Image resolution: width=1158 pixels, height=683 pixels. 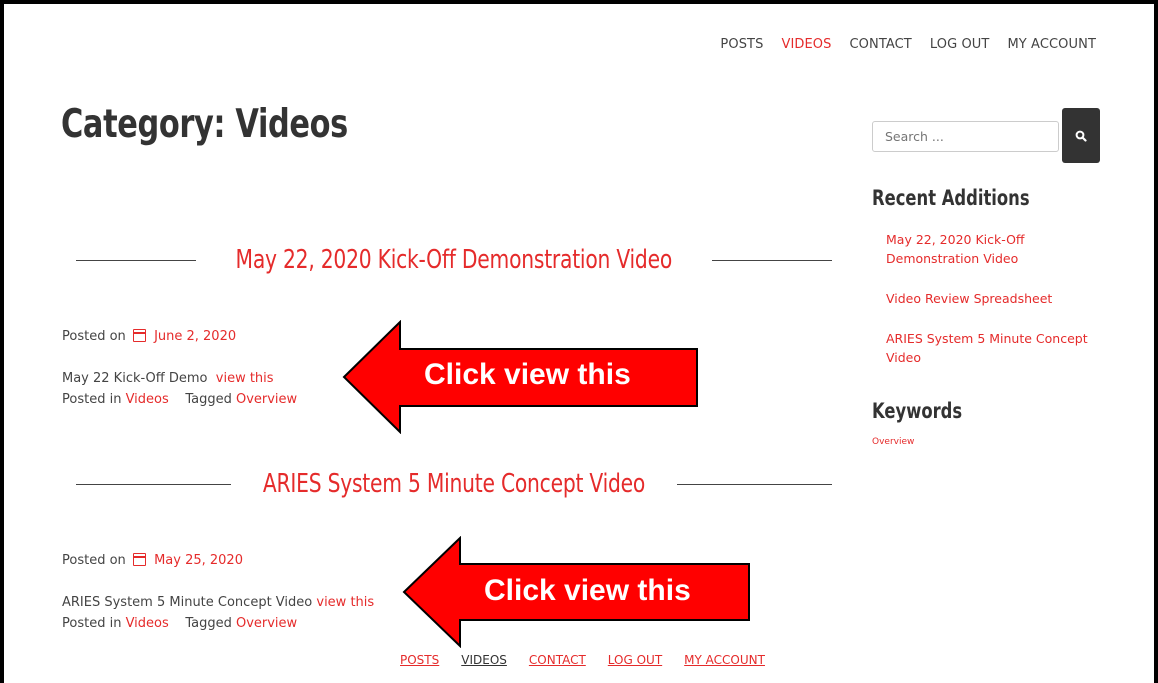 I want to click on footer-nav-my-account: MY ACCOUNT, so click(x=724, y=660).